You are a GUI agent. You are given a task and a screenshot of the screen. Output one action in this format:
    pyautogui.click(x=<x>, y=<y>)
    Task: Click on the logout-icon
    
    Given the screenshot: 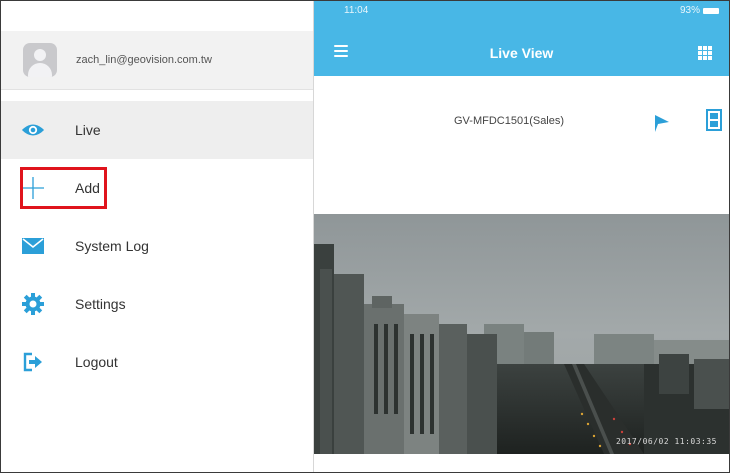 What is the action you would take?
    pyautogui.click(x=33, y=362)
    